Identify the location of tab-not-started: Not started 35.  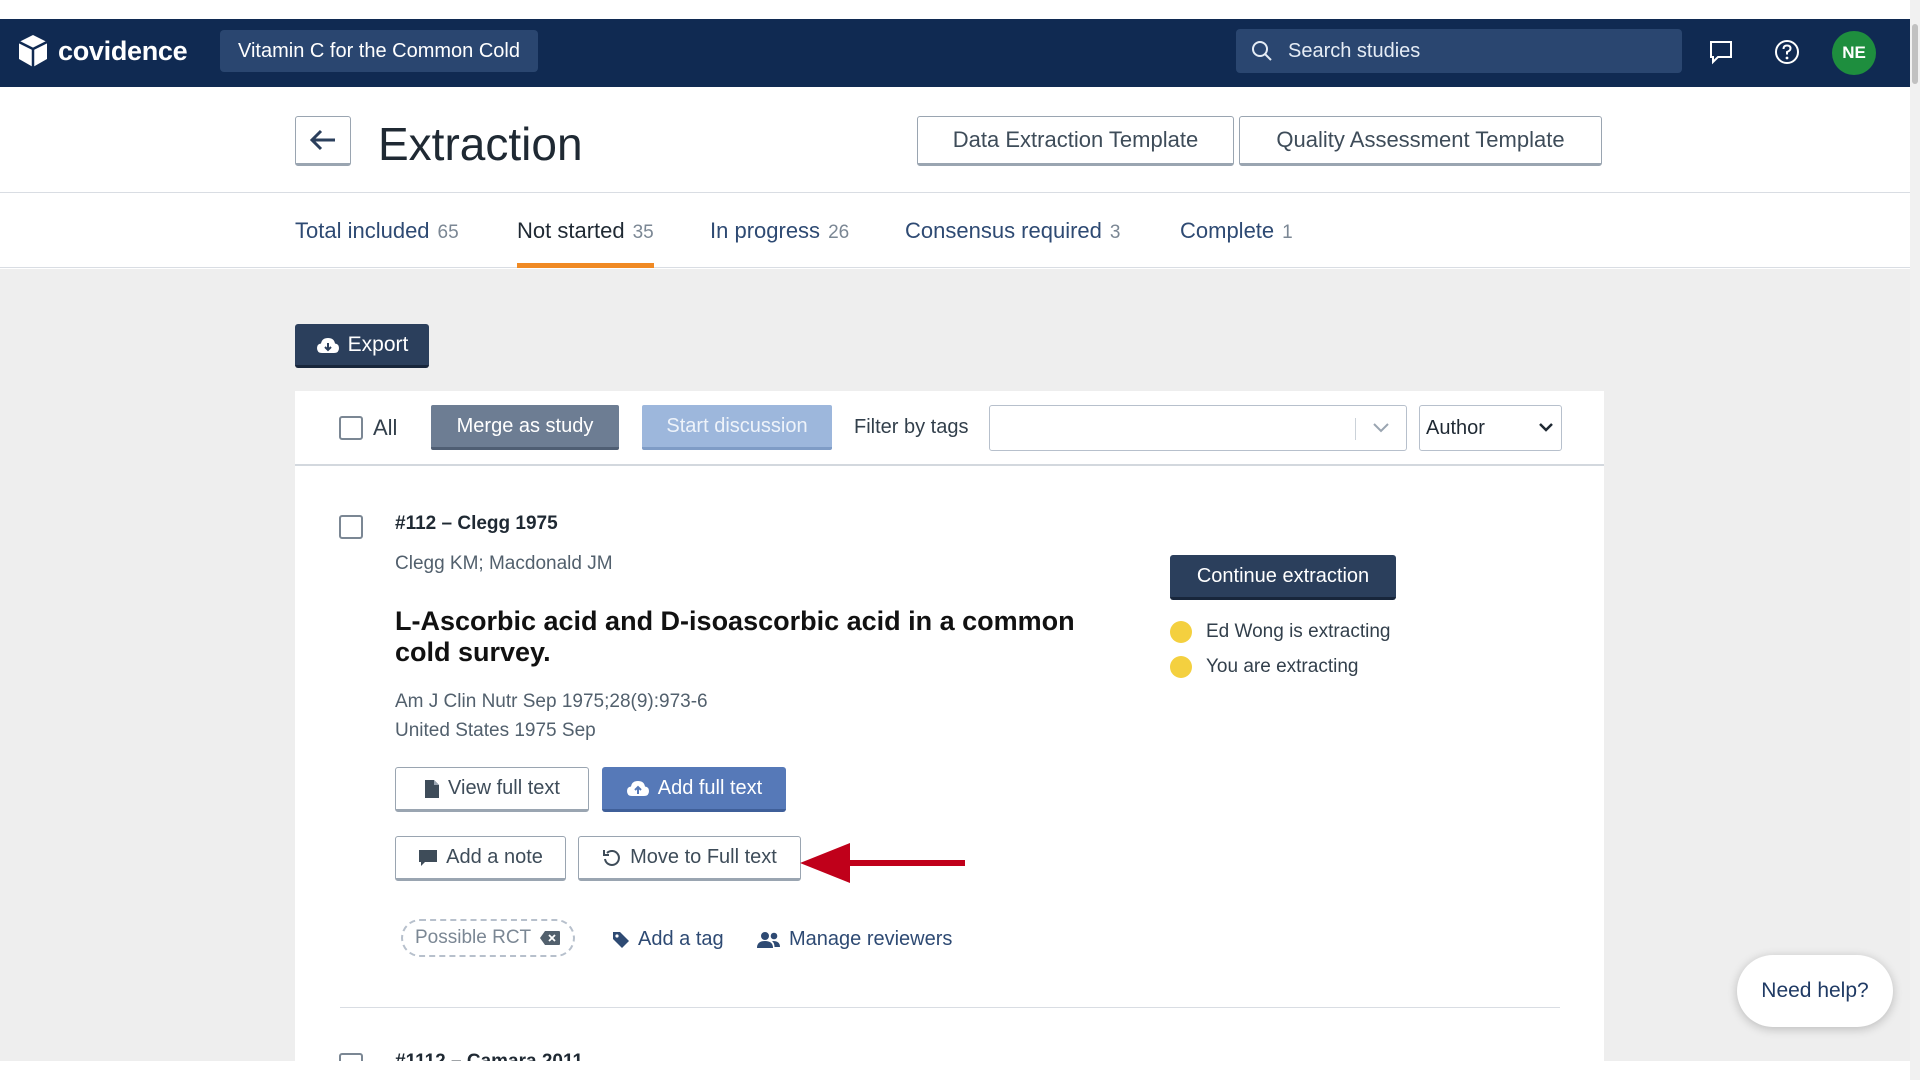
(585, 243).